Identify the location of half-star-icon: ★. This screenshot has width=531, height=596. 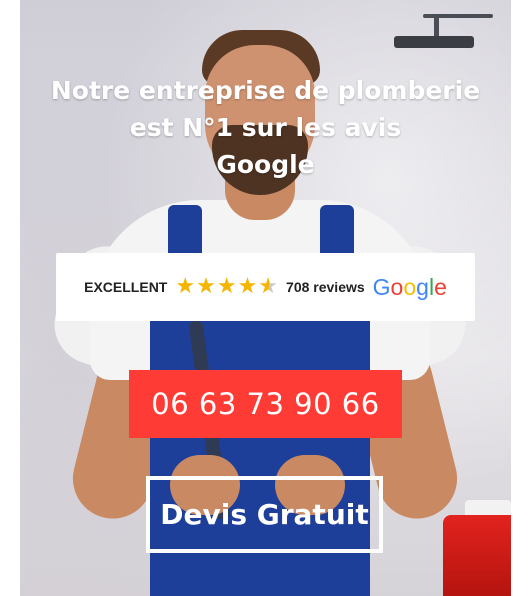
(268, 286).